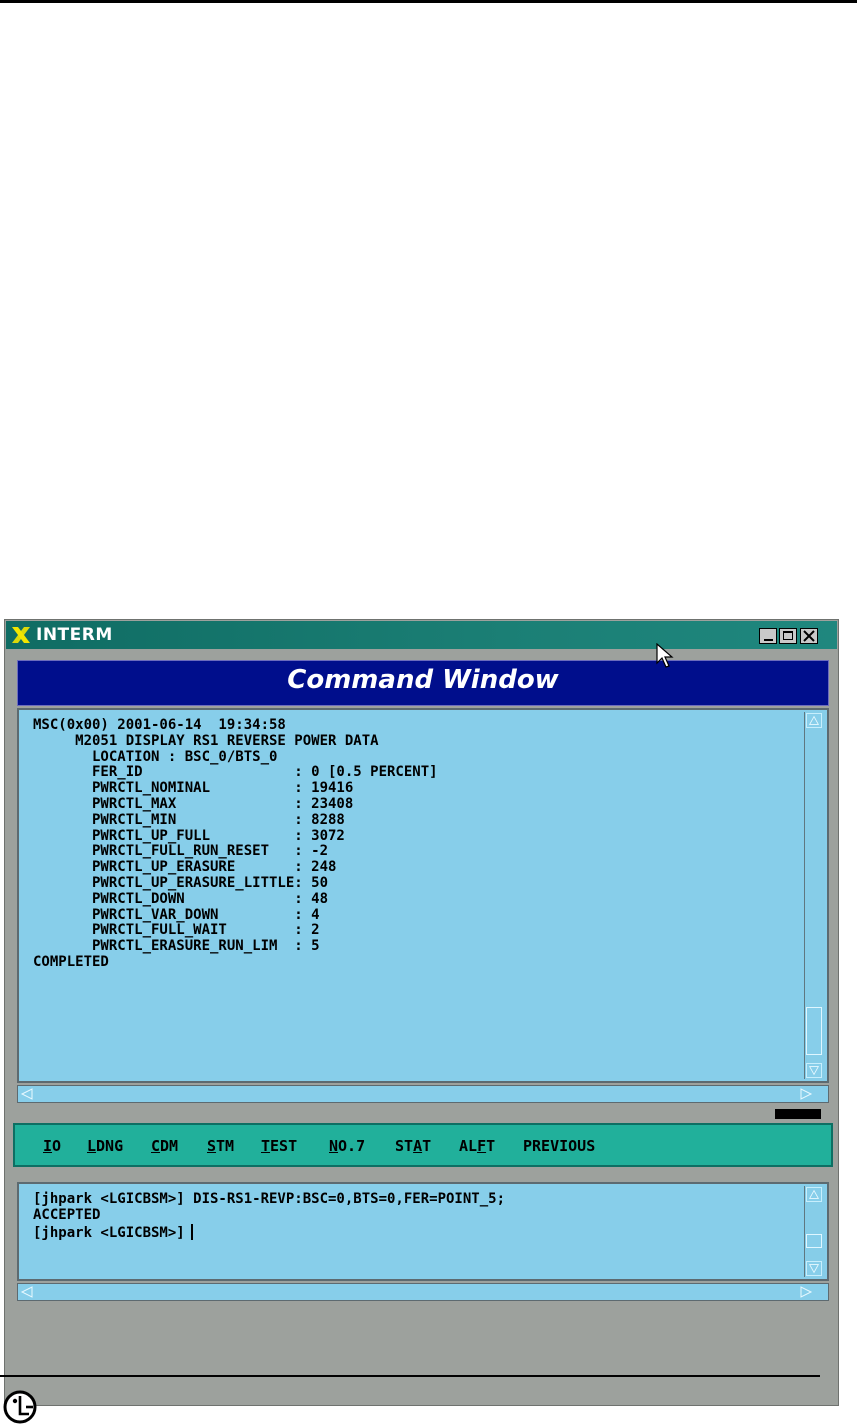  I want to click on mouse-cursor-icon, so click(665, 655).